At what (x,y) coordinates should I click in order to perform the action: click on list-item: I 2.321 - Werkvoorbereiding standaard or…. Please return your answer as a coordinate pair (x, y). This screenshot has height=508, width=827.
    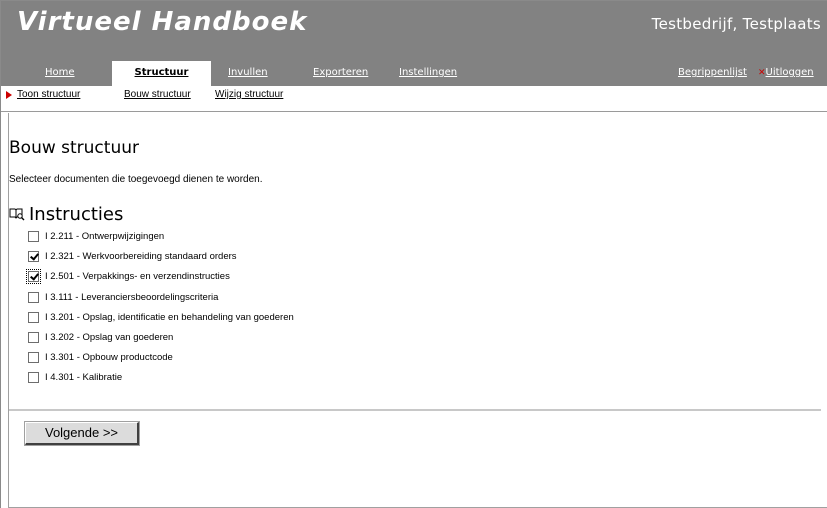
    Looking at the image, I should click on (209, 257).